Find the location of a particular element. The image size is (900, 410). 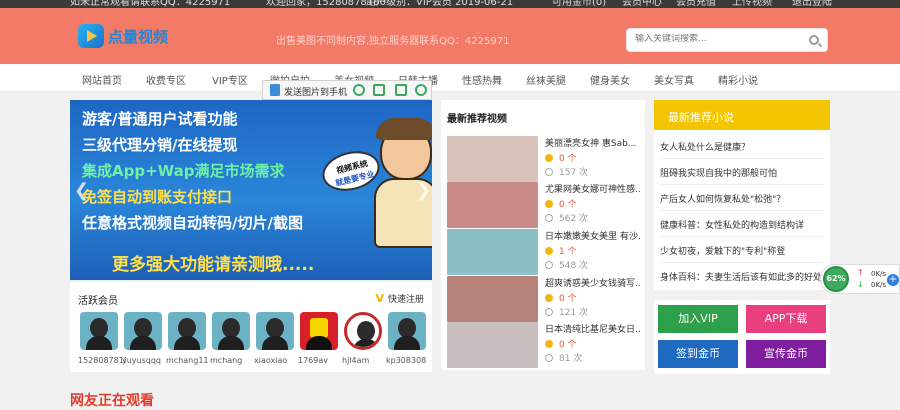

share-icon is located at coordinates (401, 90).